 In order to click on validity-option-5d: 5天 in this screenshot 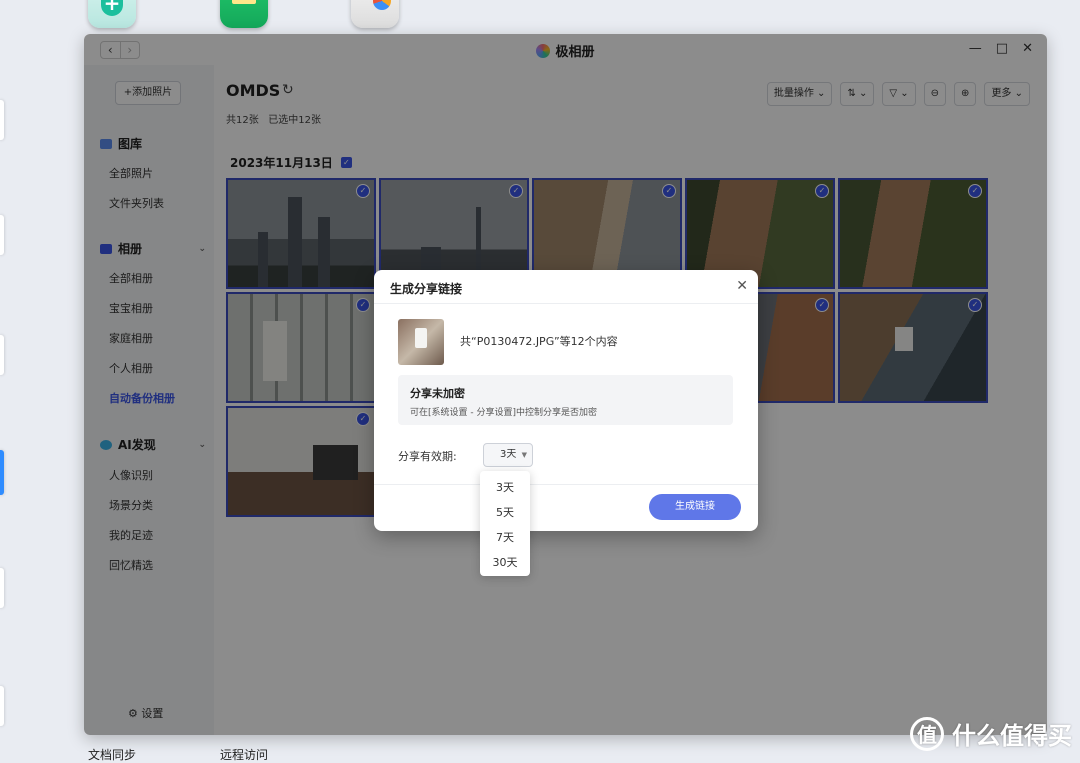, I will do `click(505, 512)`.